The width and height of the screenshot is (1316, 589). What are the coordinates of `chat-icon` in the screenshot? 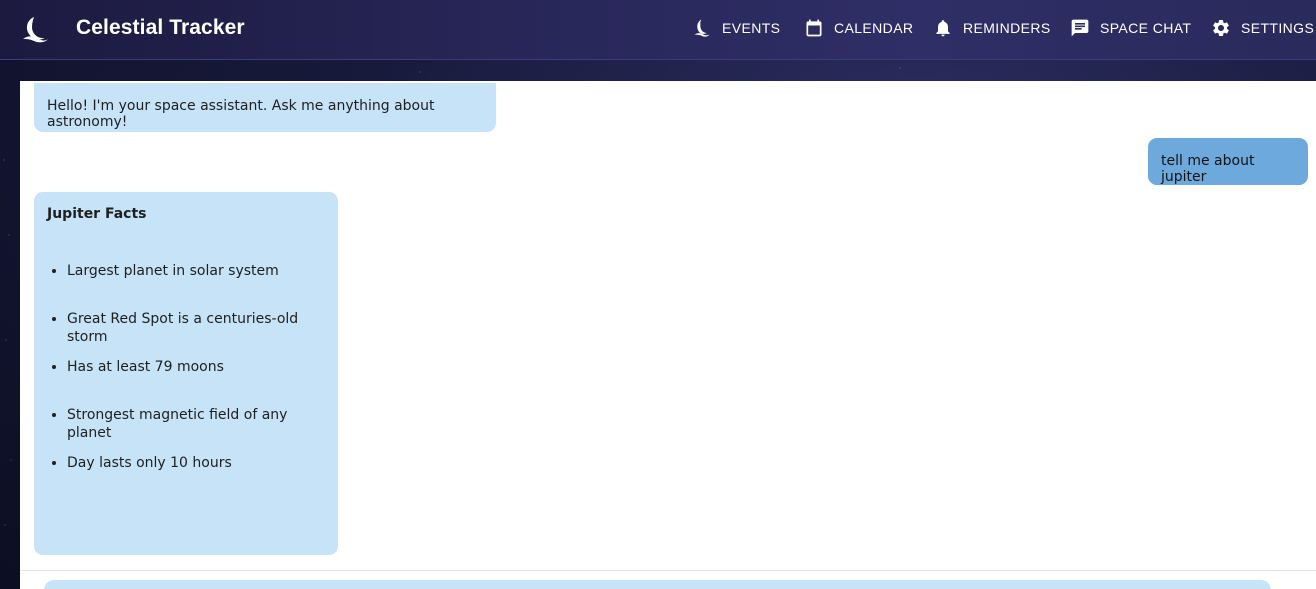 It's located at (1080, 28).